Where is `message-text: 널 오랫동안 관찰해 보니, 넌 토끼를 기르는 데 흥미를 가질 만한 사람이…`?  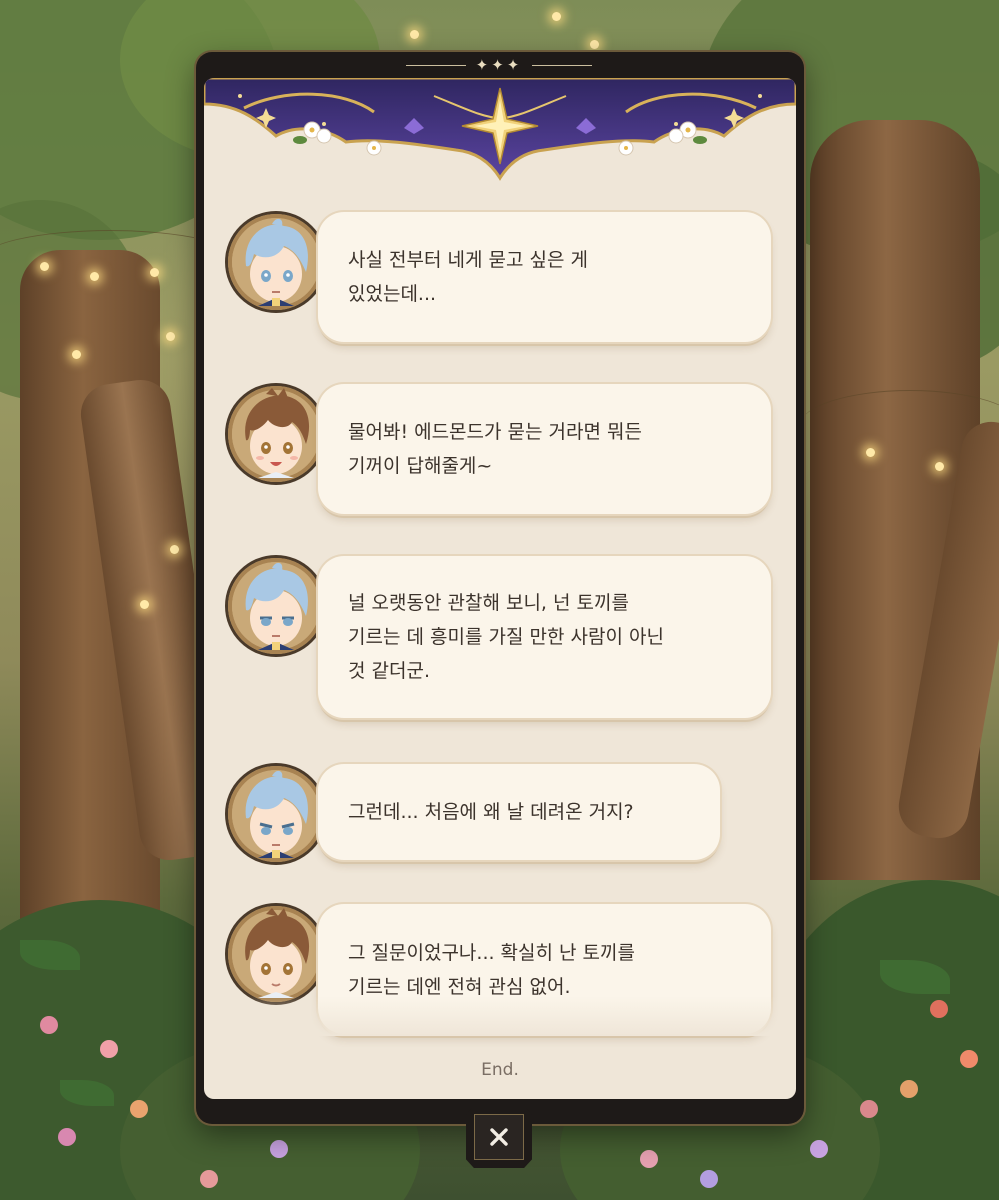 message-text: 널 오랫동안 관찰해 보니, 넌 토끼를 기르는 데 흥미를 가질 만한 사람이… is located at coordinates (506, 637).